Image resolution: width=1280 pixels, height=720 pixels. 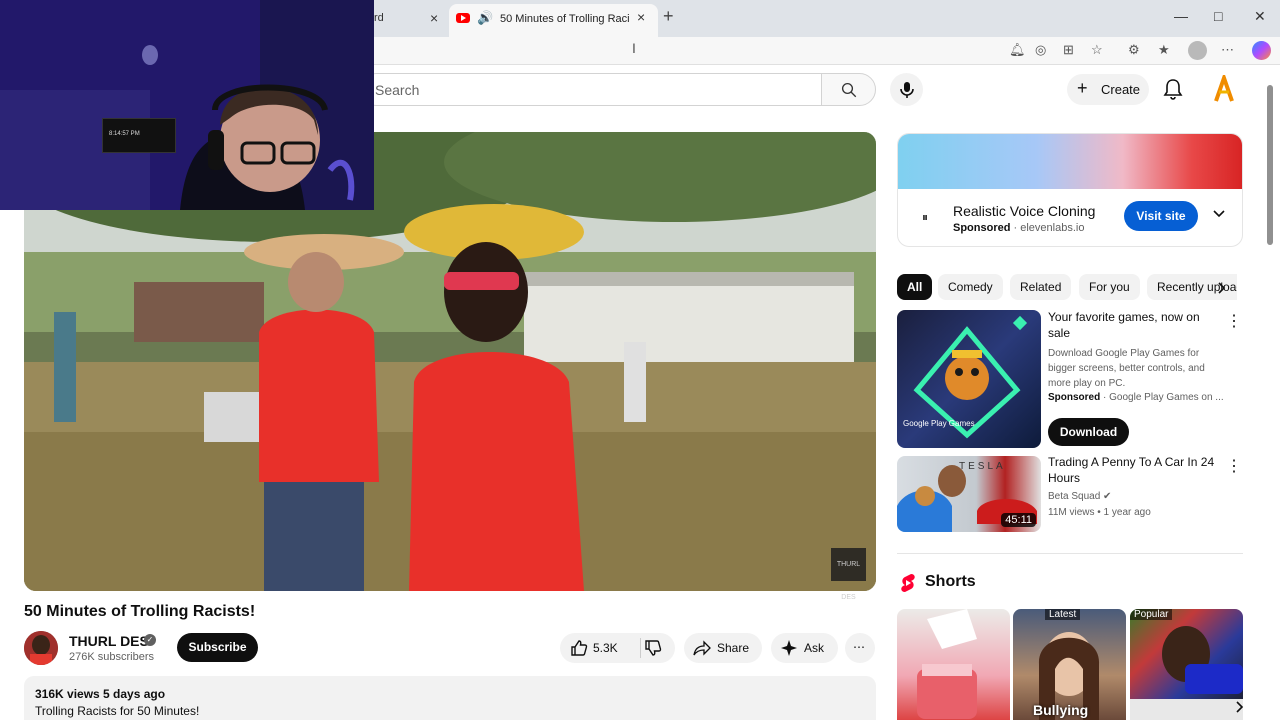 I want to click on like-count: 5.3K, so click(x=605, y=648).